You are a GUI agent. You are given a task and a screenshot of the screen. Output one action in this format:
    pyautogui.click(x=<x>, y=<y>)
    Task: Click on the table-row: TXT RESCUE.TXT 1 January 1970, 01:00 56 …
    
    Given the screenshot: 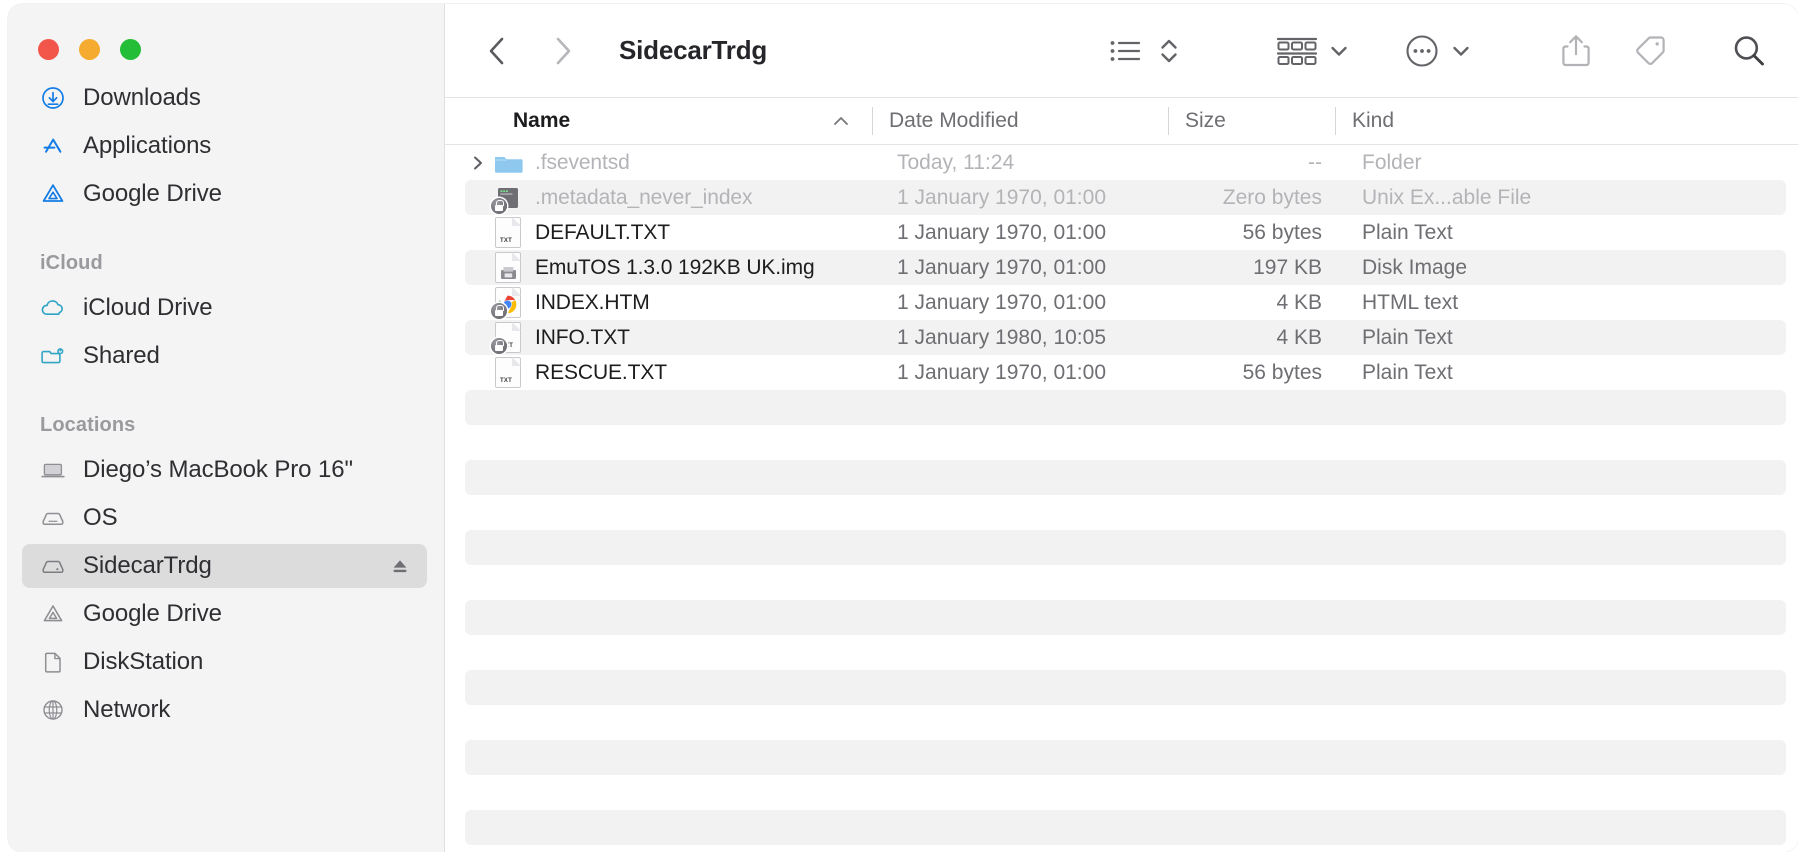 What is the action you would take?
    pyautogui.click(x=1125, y=372)
    